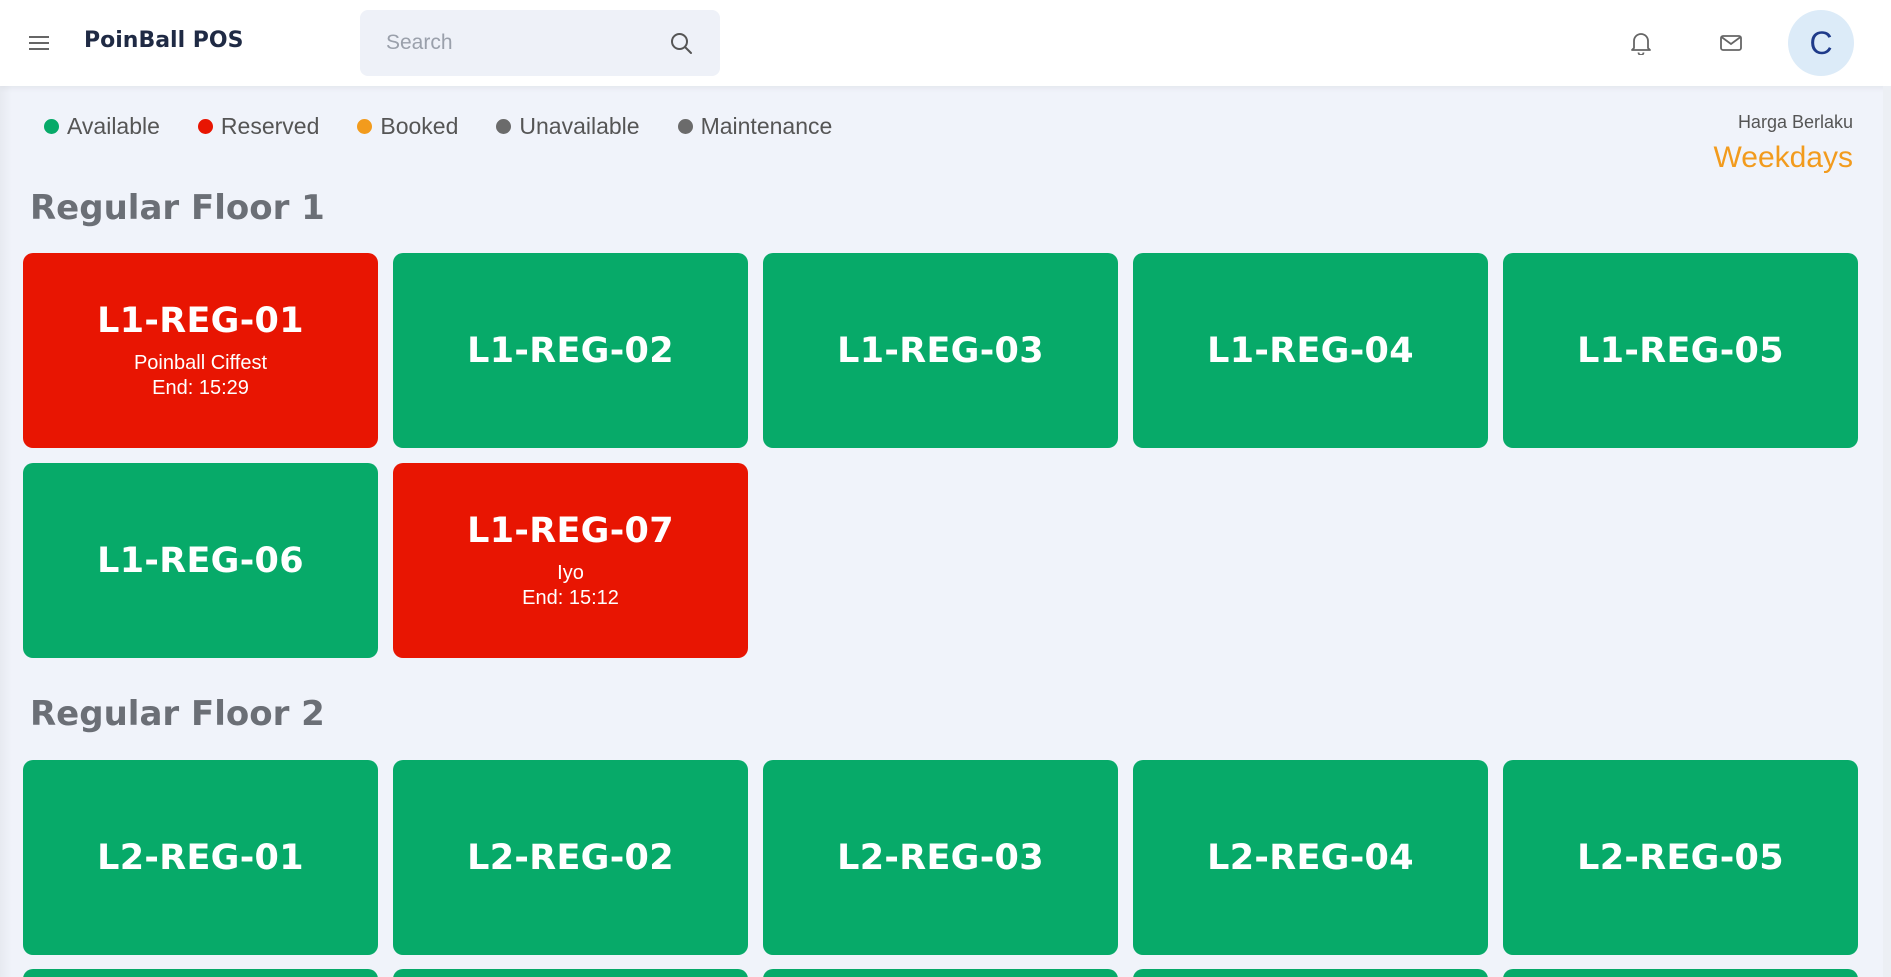 The height and width of the screenshot is (977, 1891). I want to click on legend-label: Available, so click(113, 126).